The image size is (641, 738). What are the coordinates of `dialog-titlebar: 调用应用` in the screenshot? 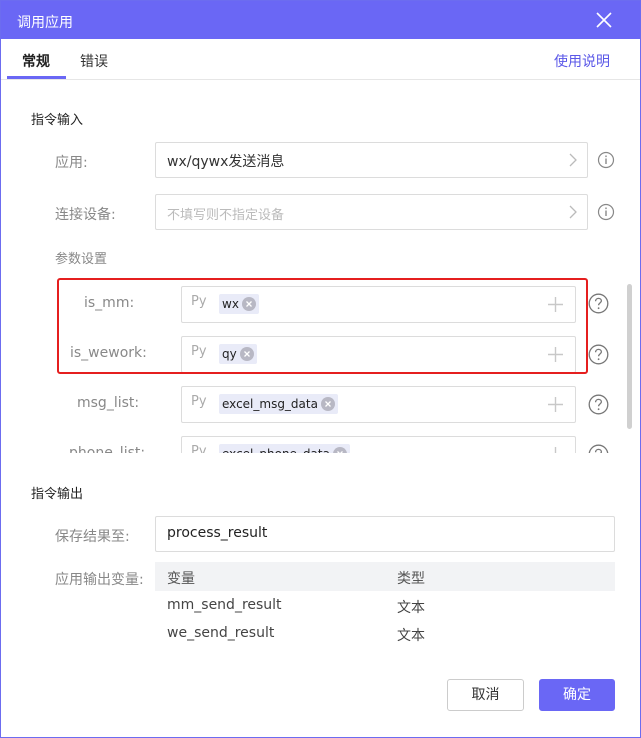 It's located at (320, 20).